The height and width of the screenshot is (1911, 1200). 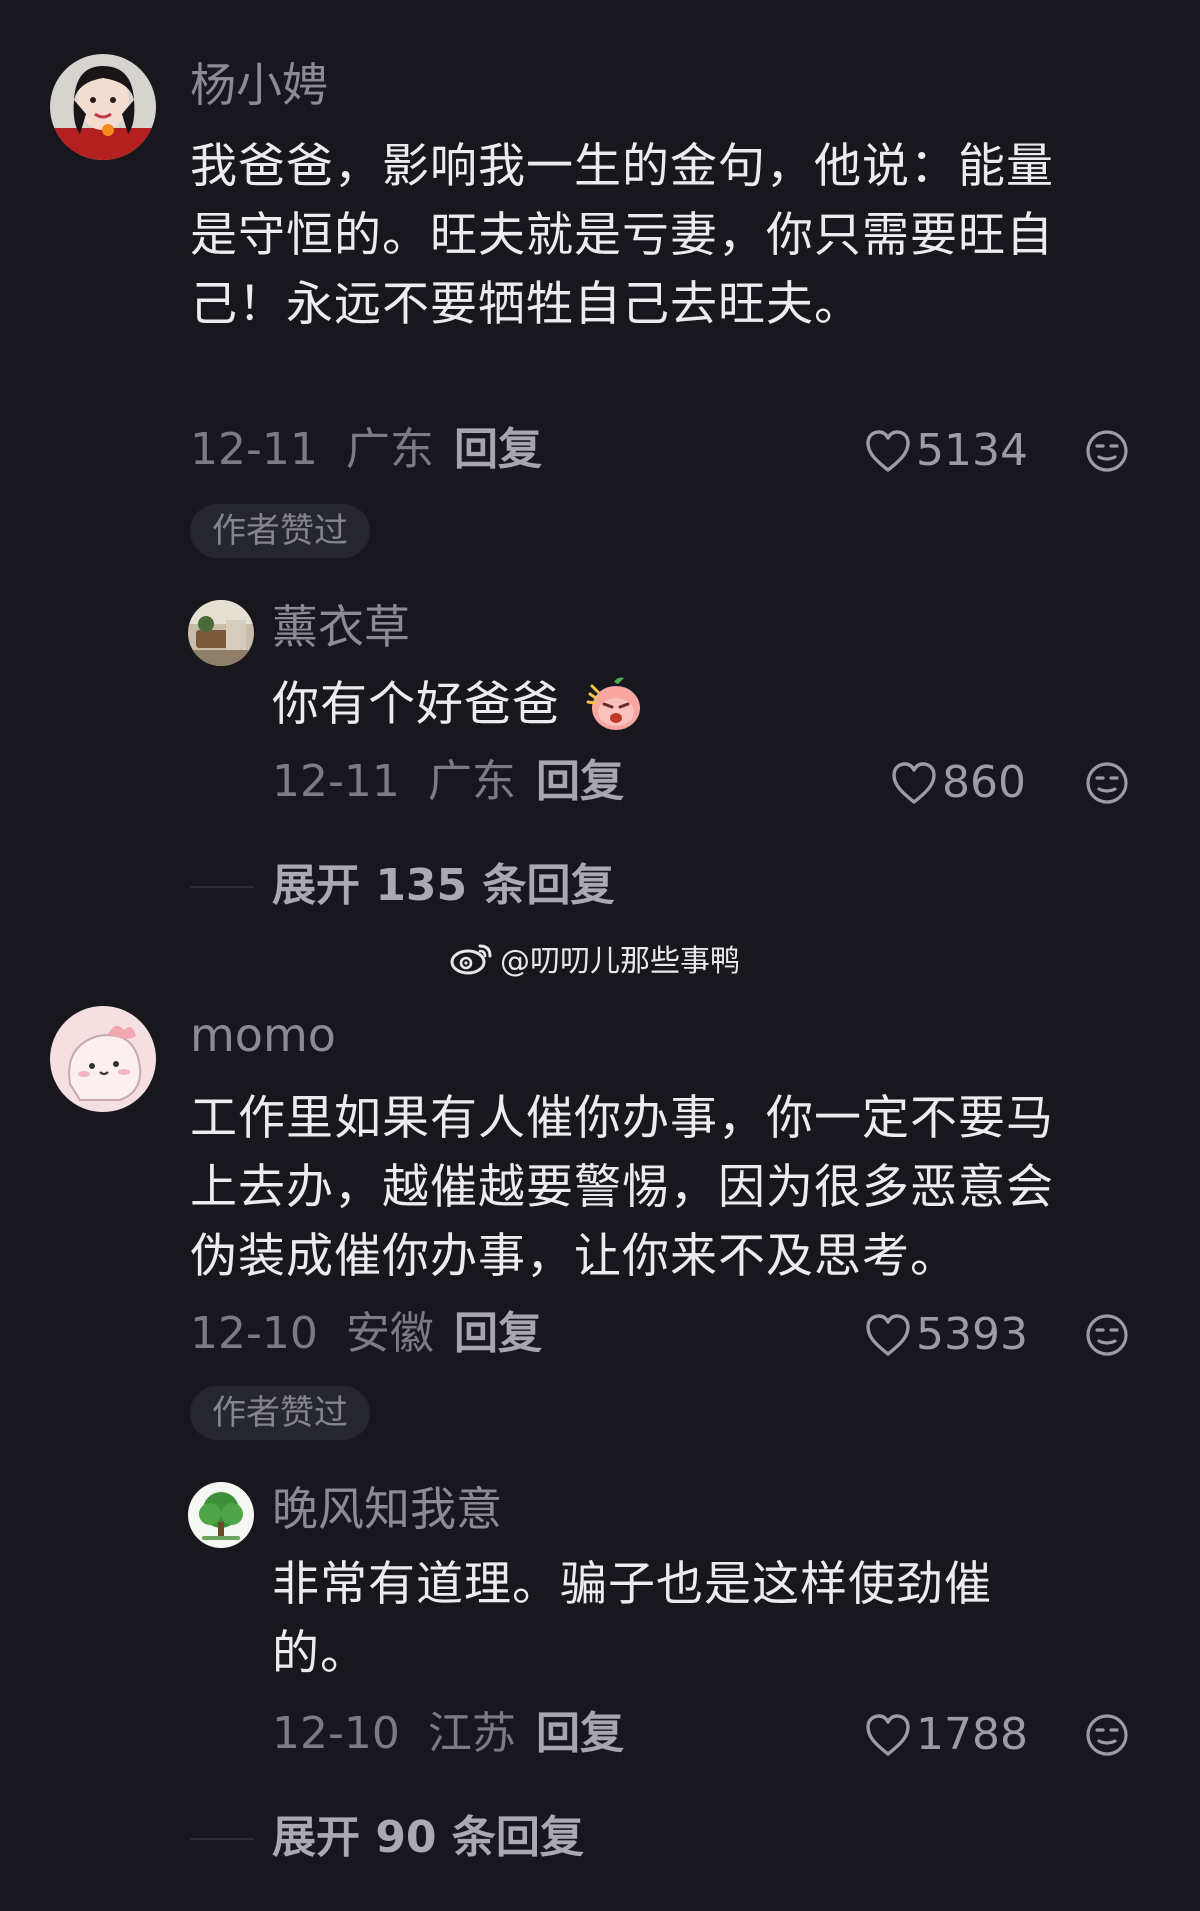 What do you see at coordinates (972, 1334) in the screenshot?
I see `like-count: 5393` at bounding box center [972, 1334].